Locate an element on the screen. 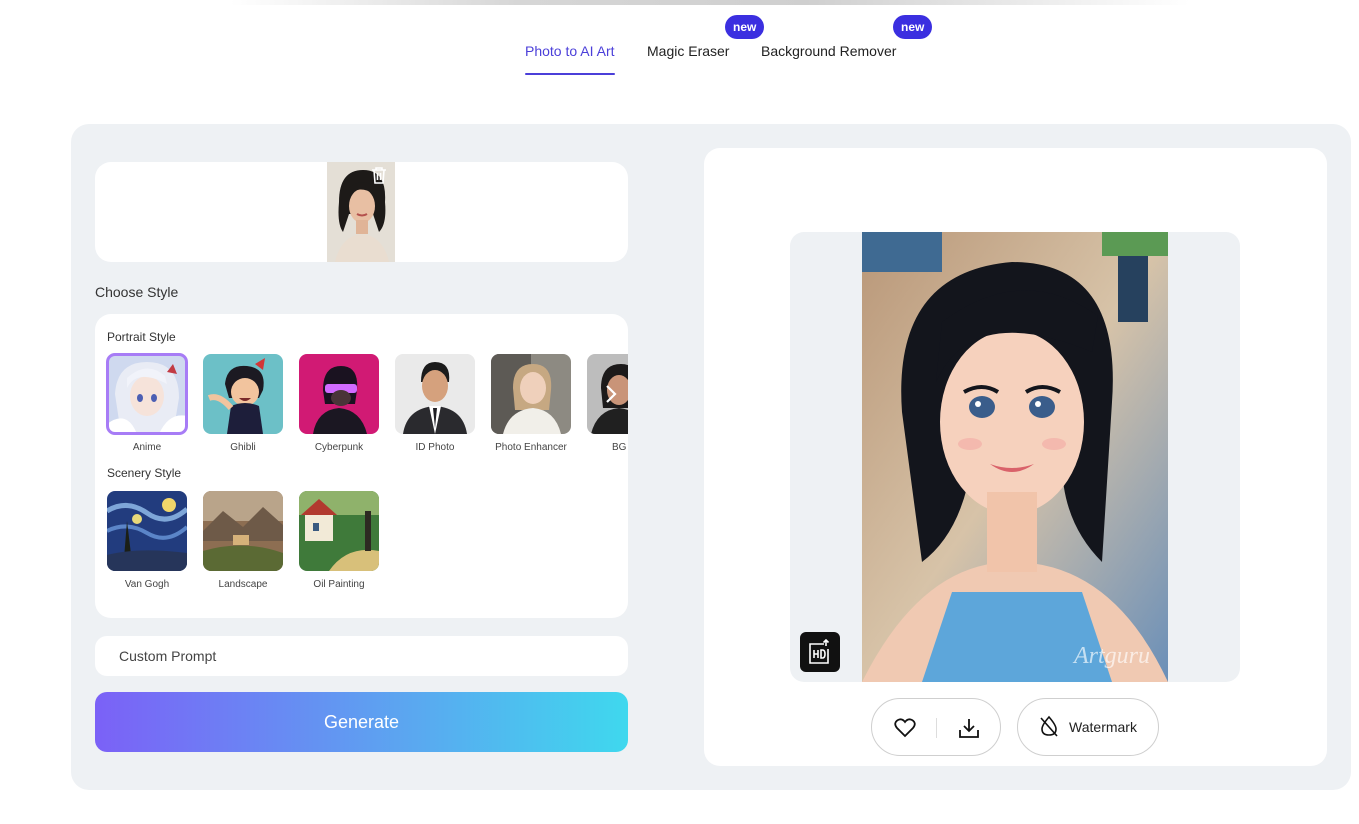  generated-anime-image: Artguru is located at coordinates (1015, 457).